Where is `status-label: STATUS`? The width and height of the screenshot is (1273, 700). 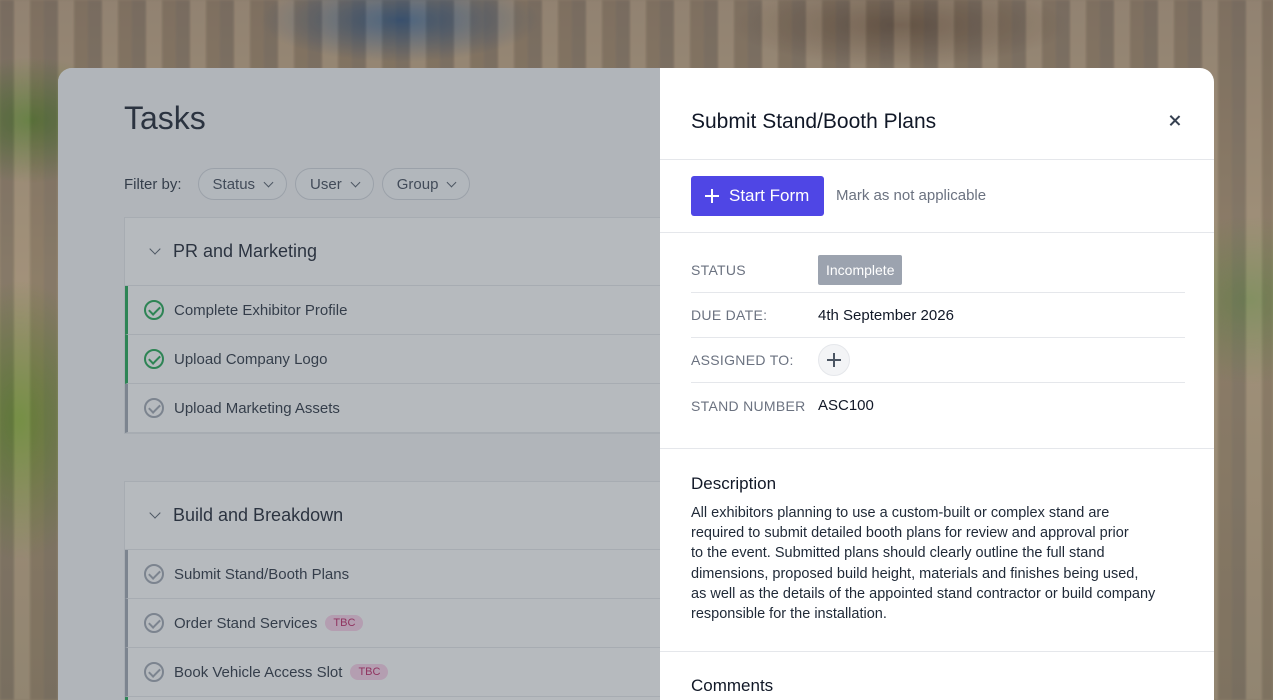
status-label: STATUS is located at coordinates (718, 270).